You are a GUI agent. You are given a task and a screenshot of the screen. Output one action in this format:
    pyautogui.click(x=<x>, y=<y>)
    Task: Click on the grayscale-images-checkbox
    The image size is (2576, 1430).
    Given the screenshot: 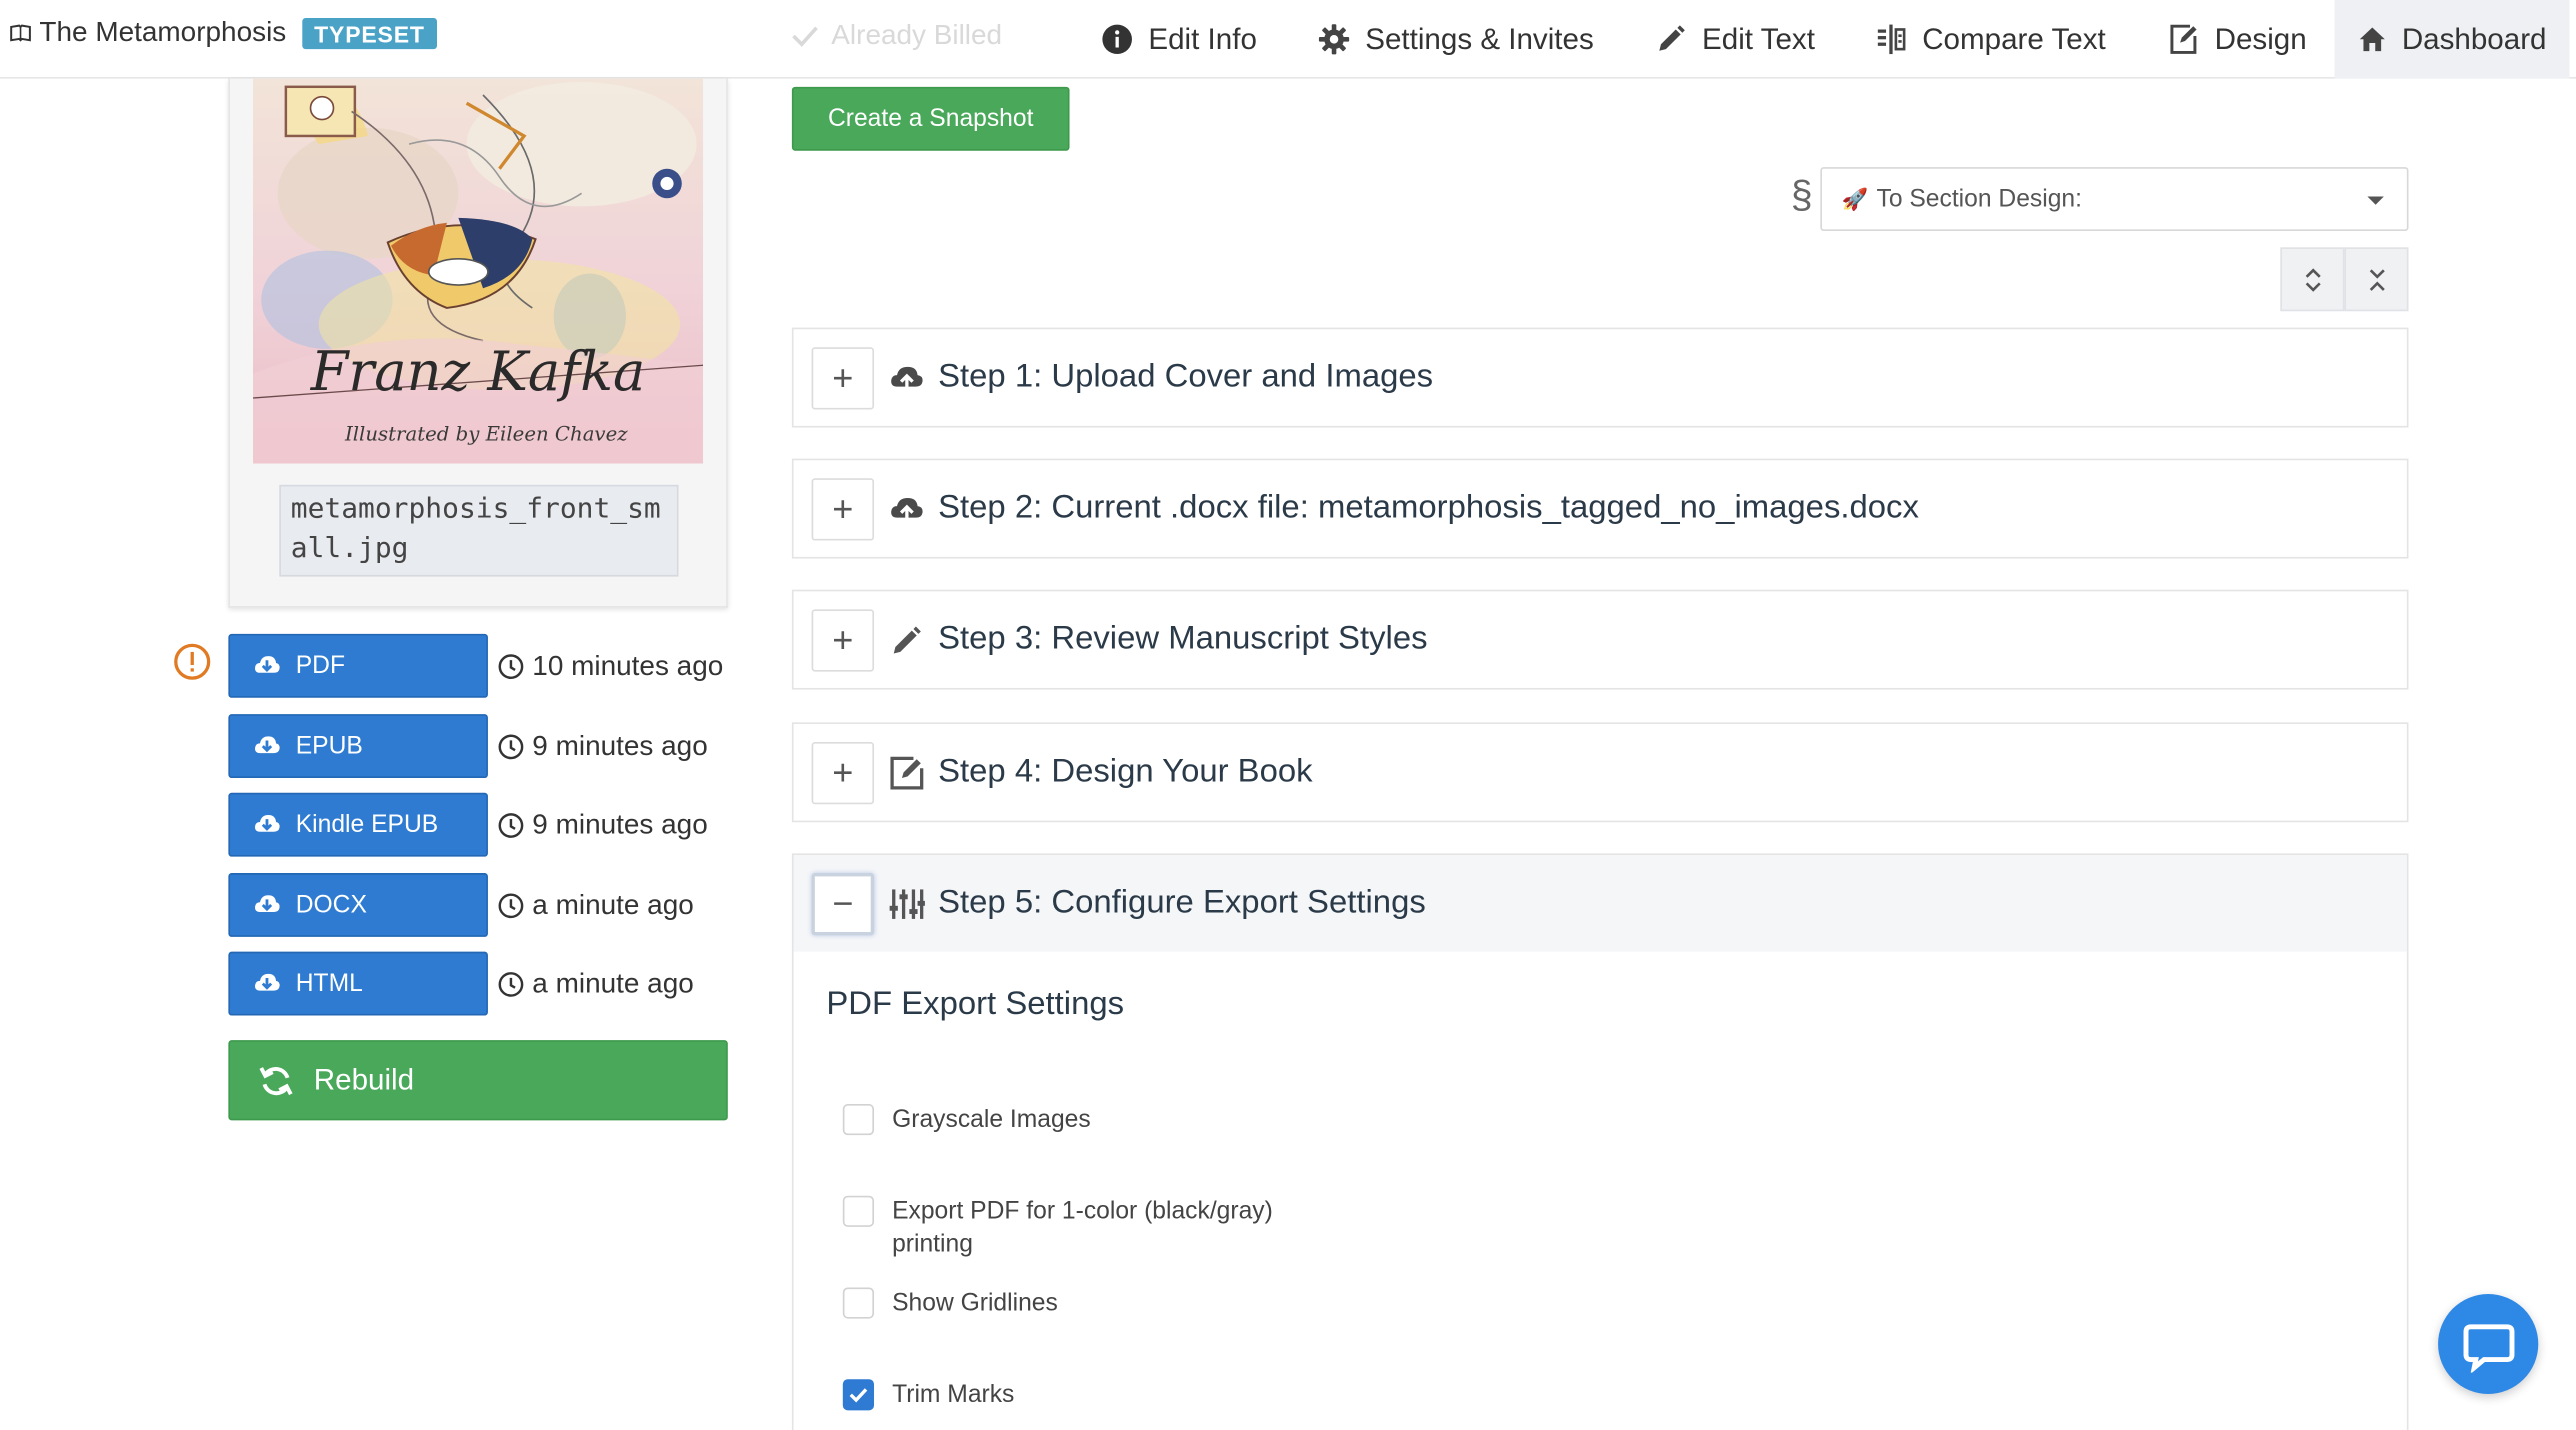 What is the action you would take?
    pyautogui.click(x=858, y=1120)
    